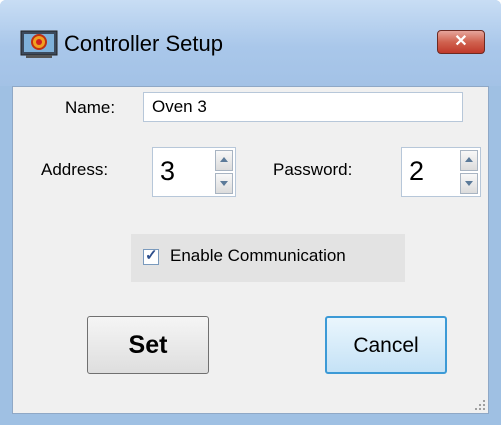  I want to click on address-spin-up-button, so click(224, 160).